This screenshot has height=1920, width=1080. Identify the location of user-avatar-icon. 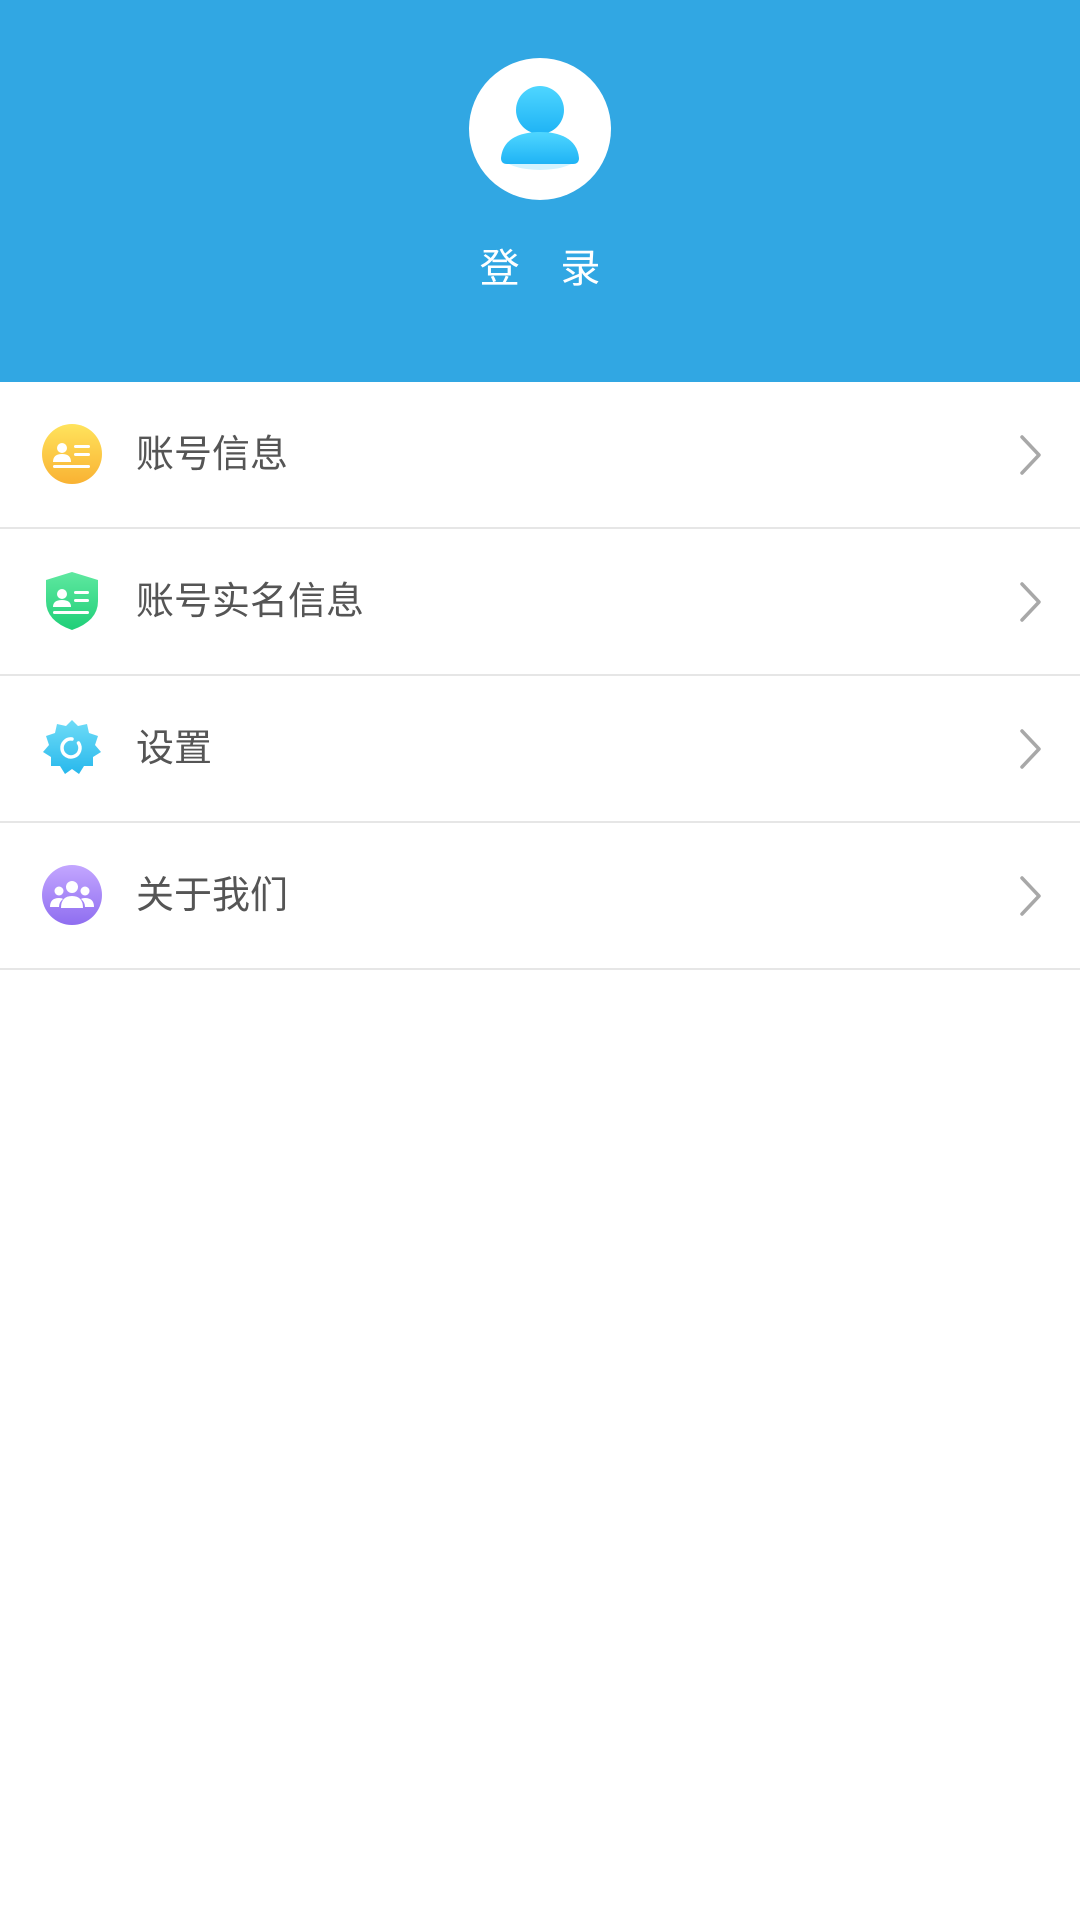
(540, 128).